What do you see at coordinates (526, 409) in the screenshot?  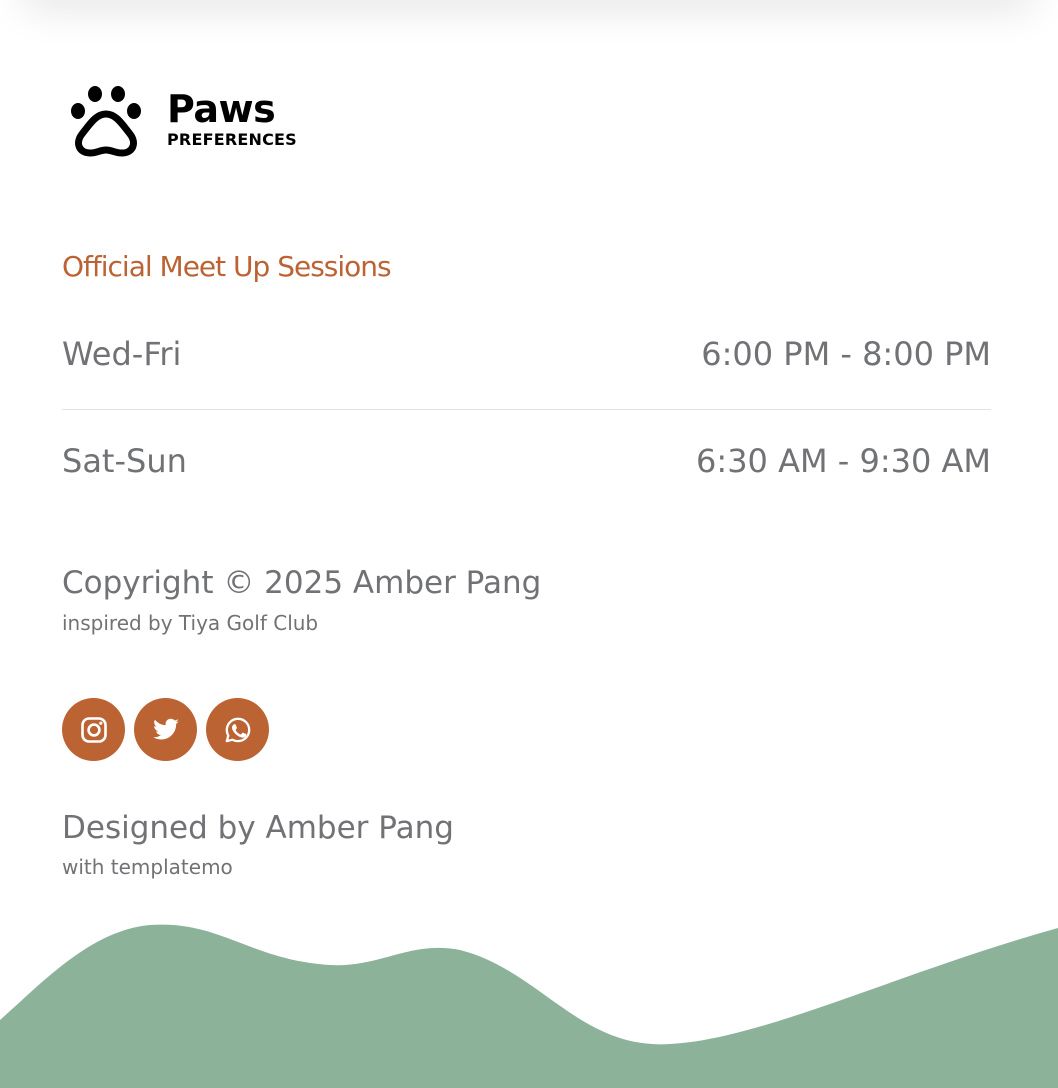 I see `session-divider` at bounding box center [526, 409].